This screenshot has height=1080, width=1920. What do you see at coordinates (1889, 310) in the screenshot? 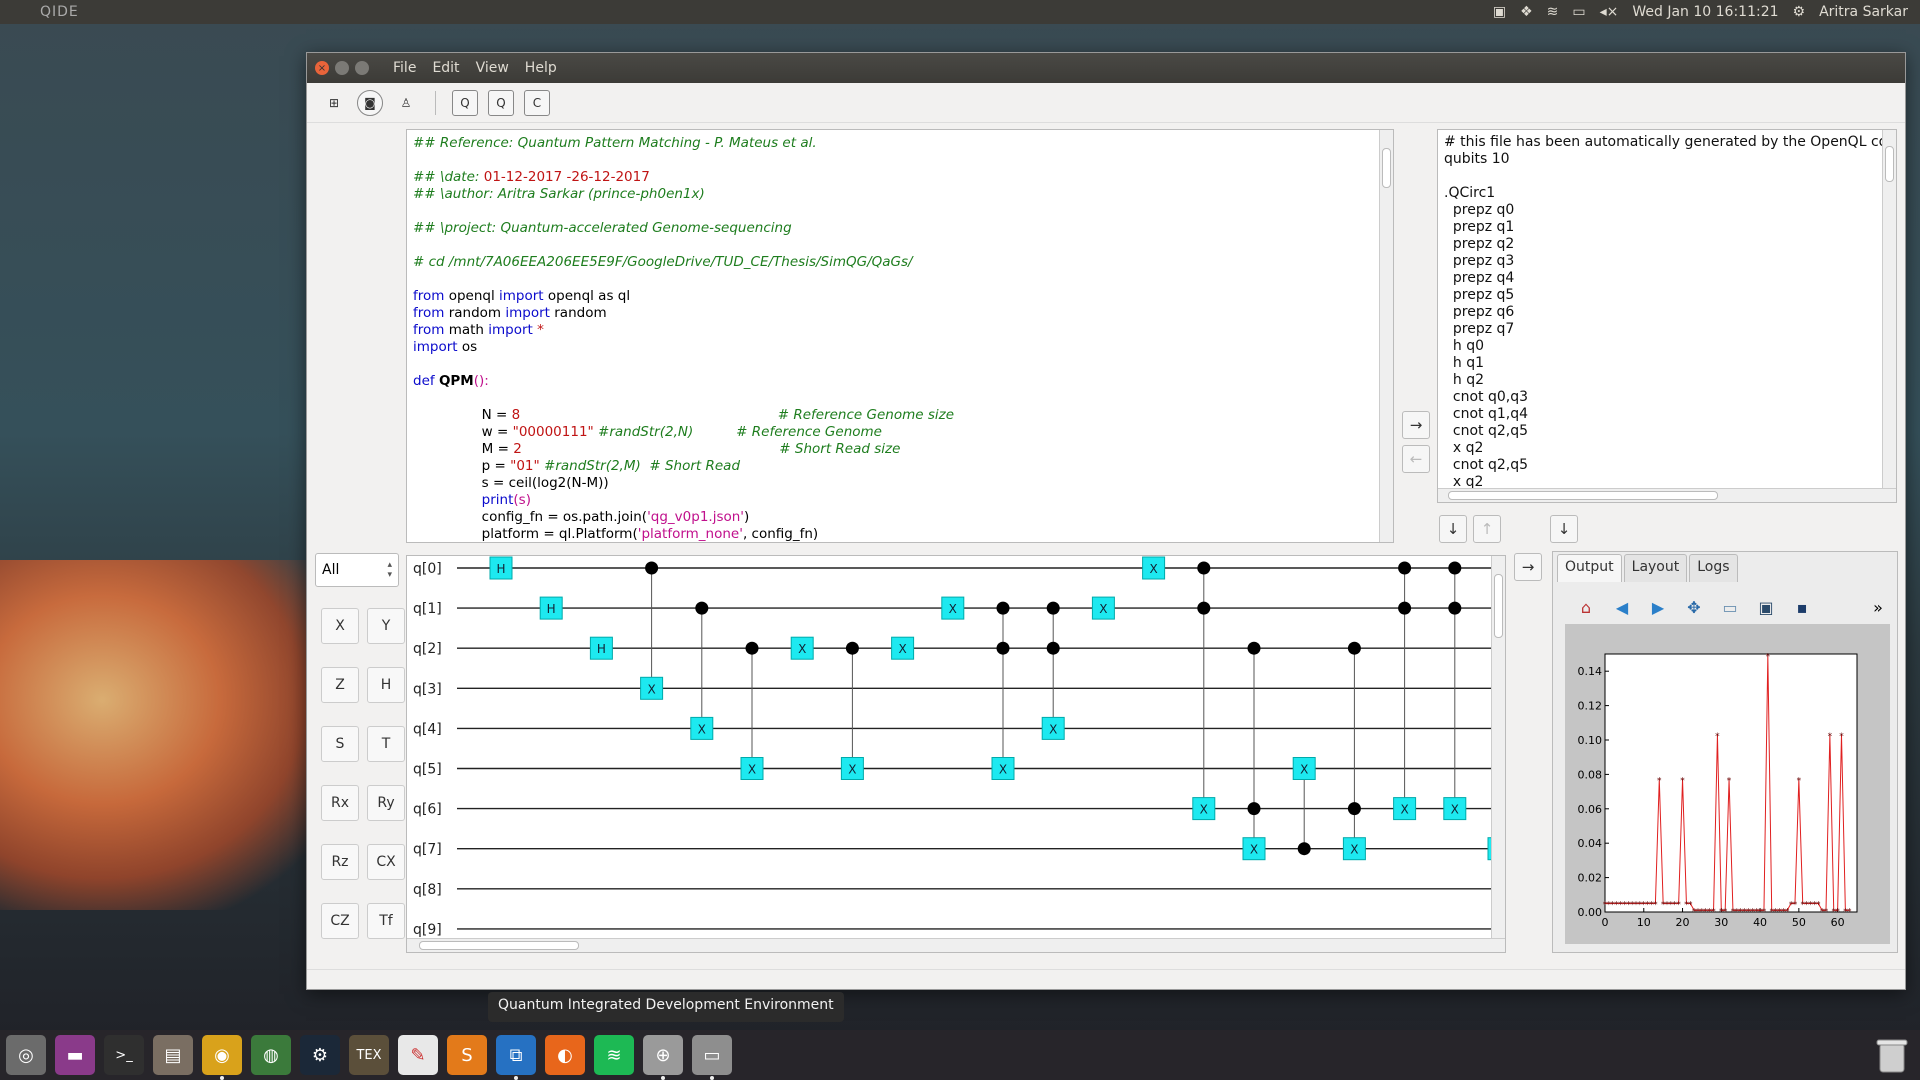
I see `qasm-vscroll` at bounding box center [1889, 310].